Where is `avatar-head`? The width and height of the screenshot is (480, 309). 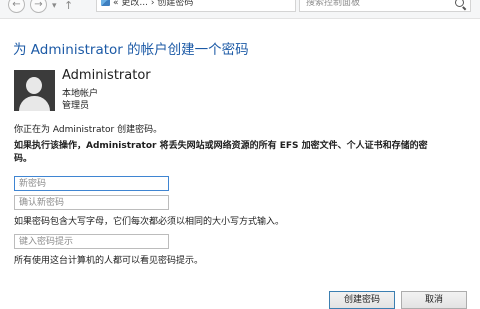
avatar-head is located at coordinates (34, 85).